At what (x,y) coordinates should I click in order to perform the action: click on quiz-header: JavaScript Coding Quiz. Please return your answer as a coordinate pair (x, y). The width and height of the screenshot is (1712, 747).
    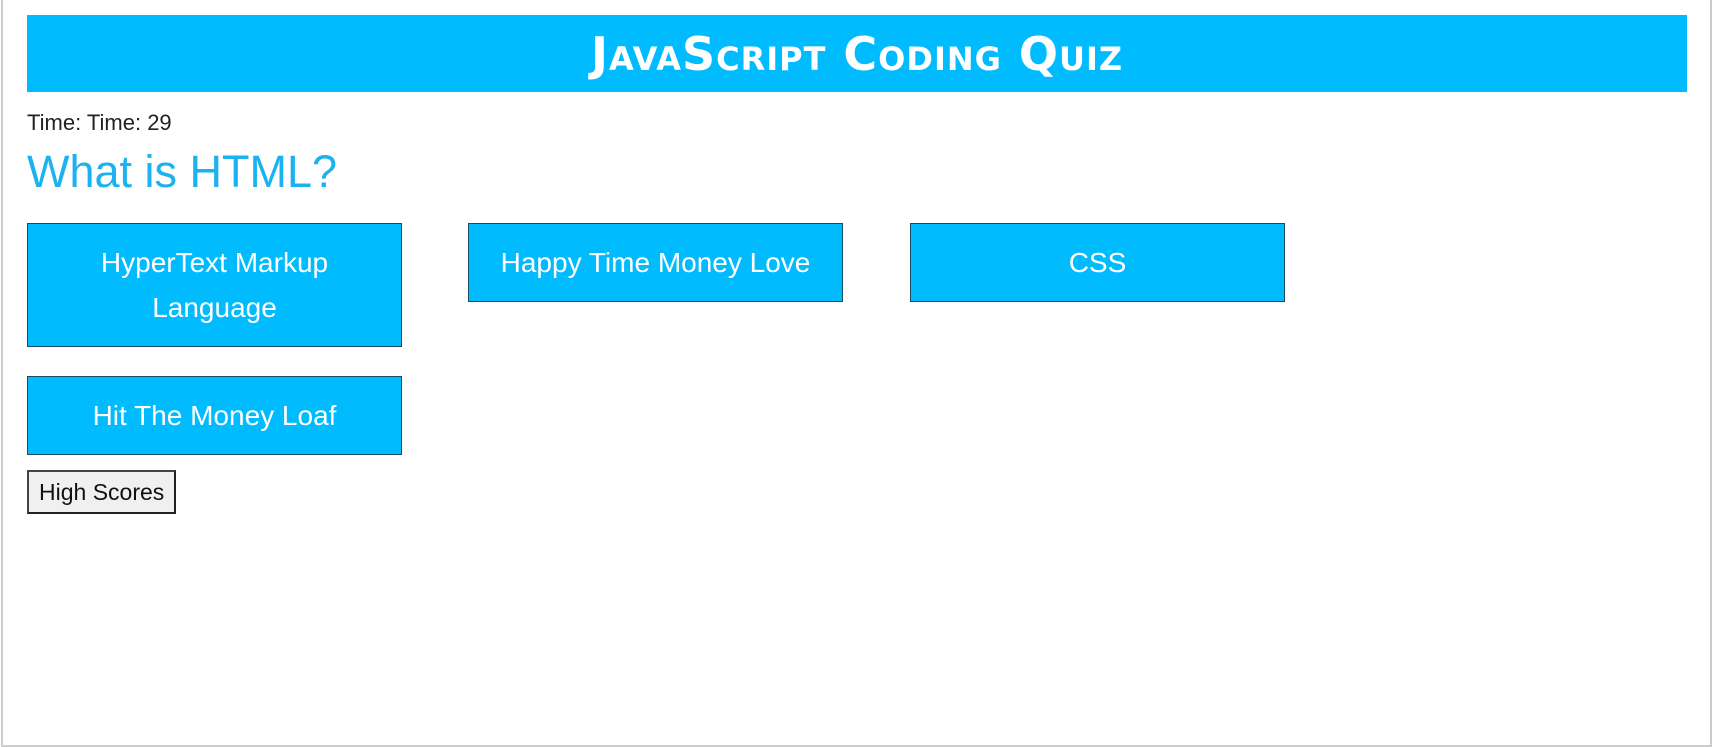
    Looking at the image, I should click on (857, 53).